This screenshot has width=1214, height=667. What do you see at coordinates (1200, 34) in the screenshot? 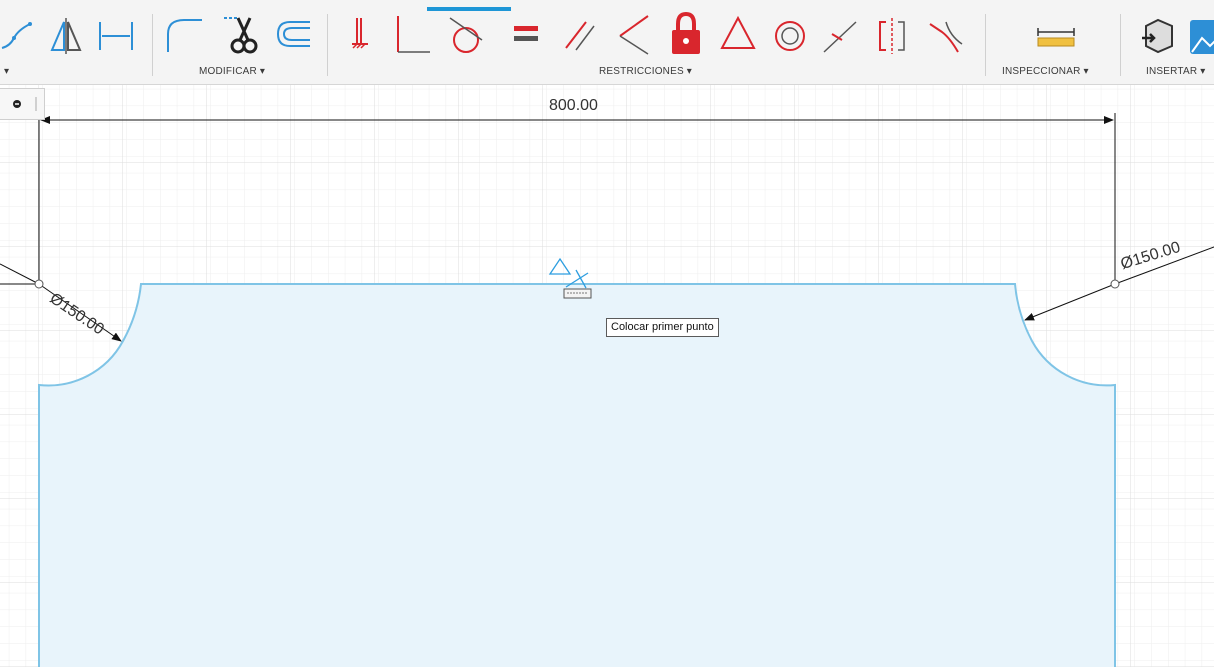
I see `insert-image-icon` at bounding box center [1200, 34].